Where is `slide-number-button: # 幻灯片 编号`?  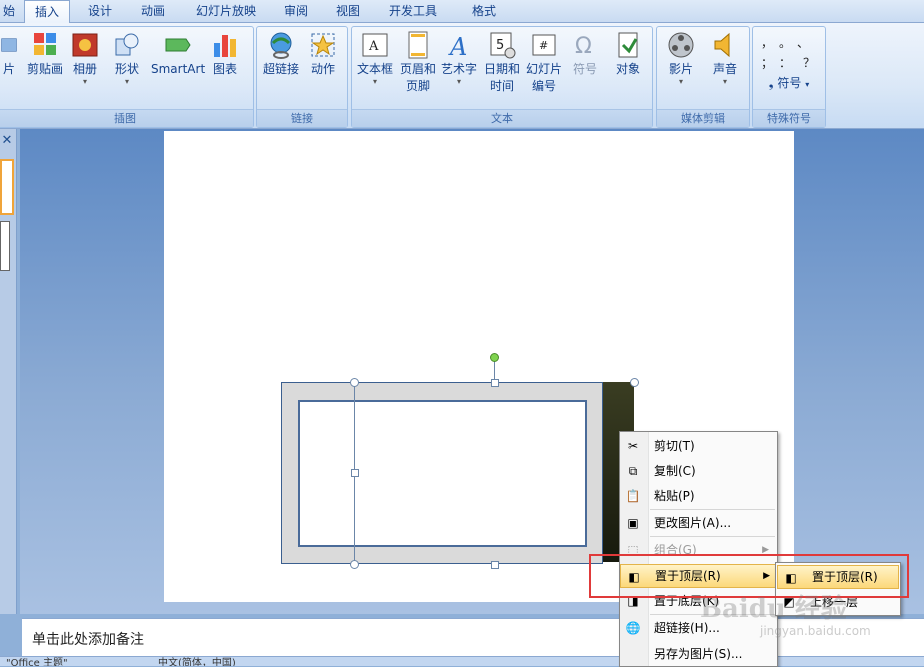
slide-number-button: # 幻灯片 编号 is located at coordinates (544, 63).